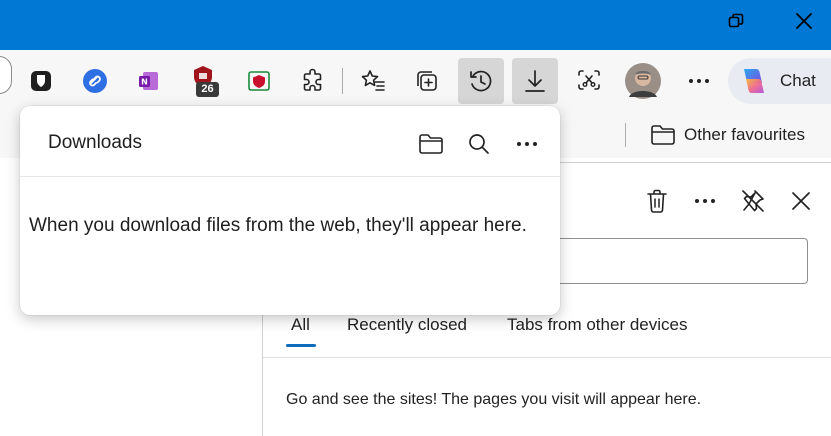  I want to click on extensions-button, so click(313, 81).